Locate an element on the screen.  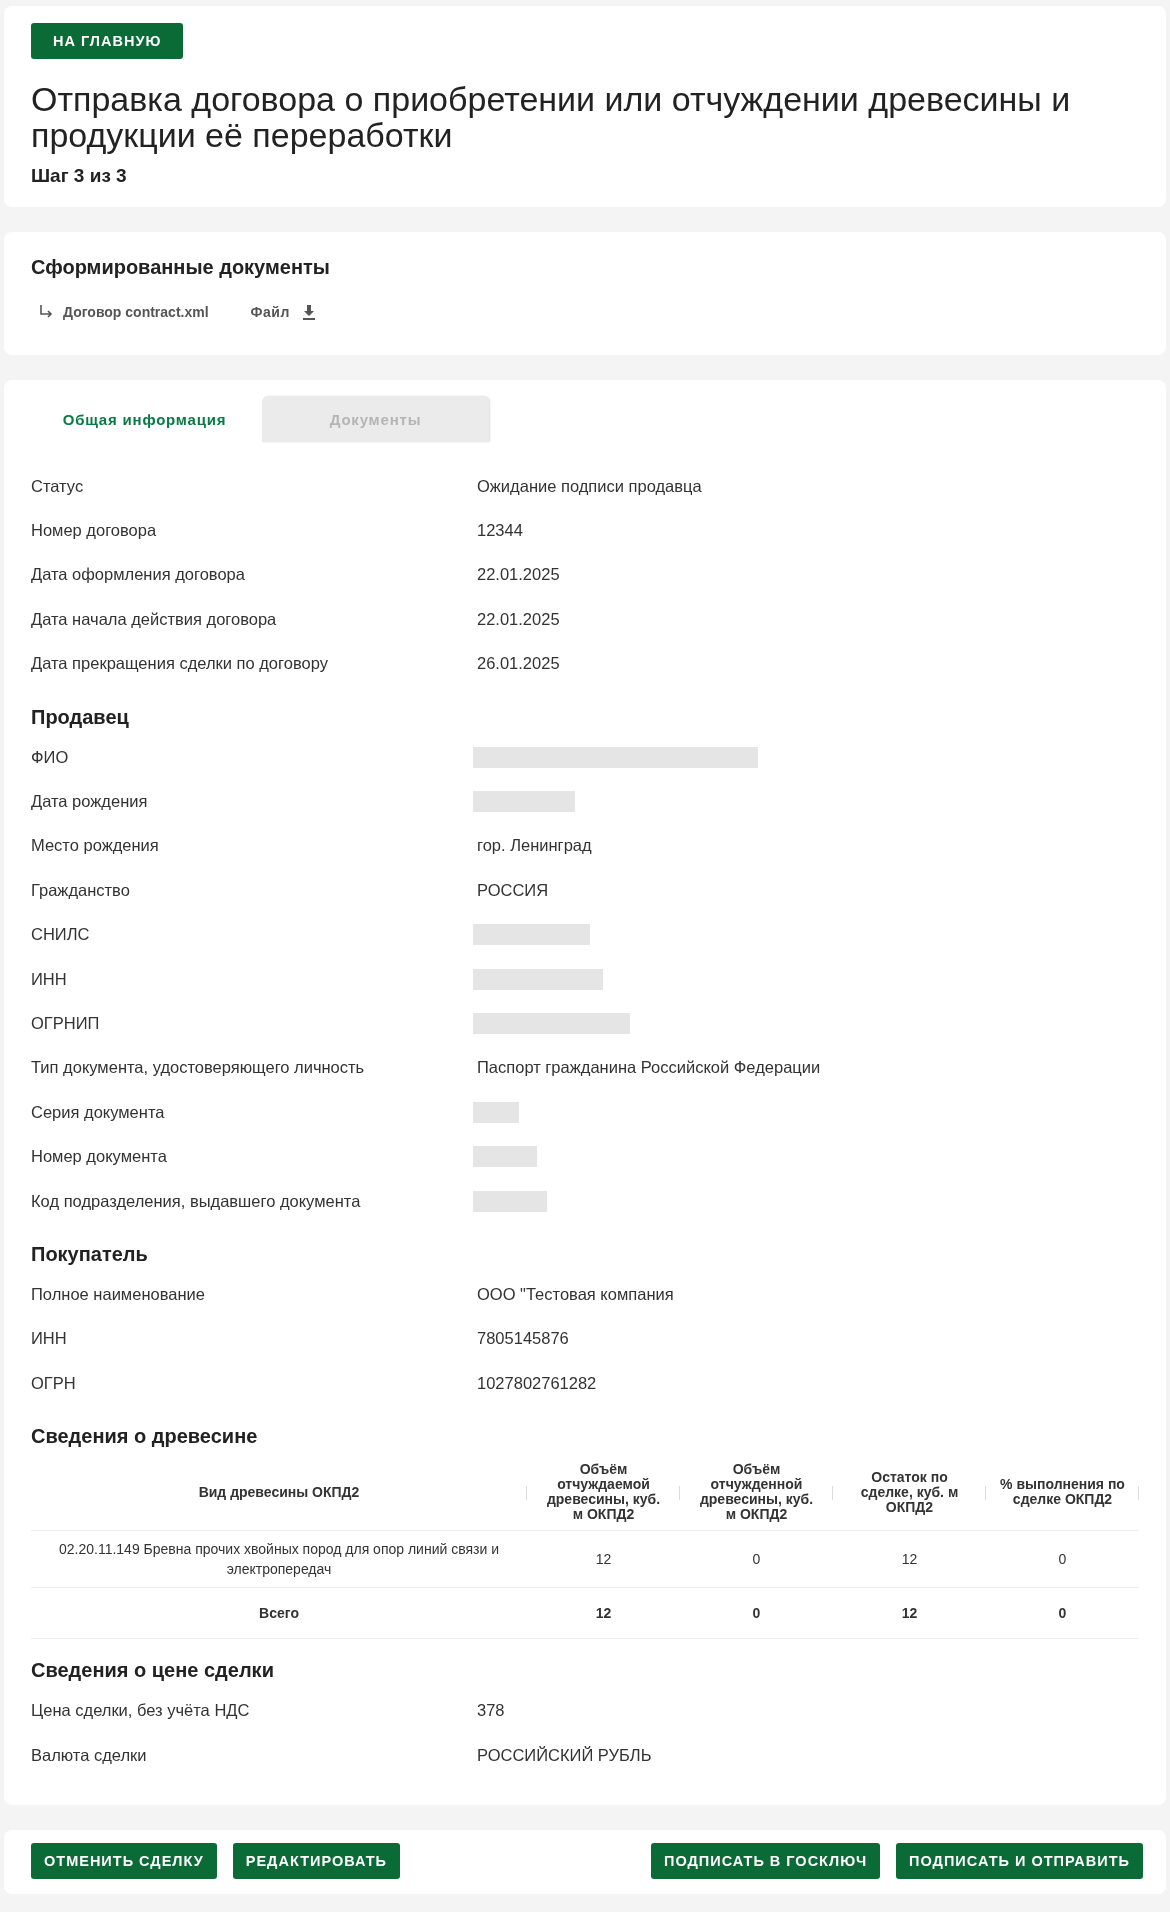
section-title: Сведения о цене сделки is located at coordinates (153, 1671).